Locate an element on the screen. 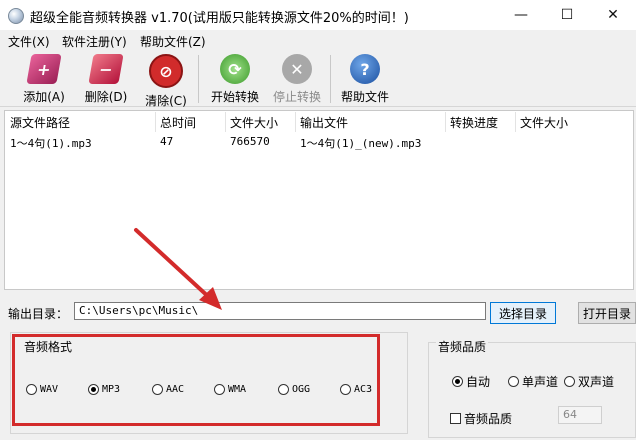 The width and height of the screenshot is (636, 440). menu-file: 文件(X) is located at coordinates (29, 41).